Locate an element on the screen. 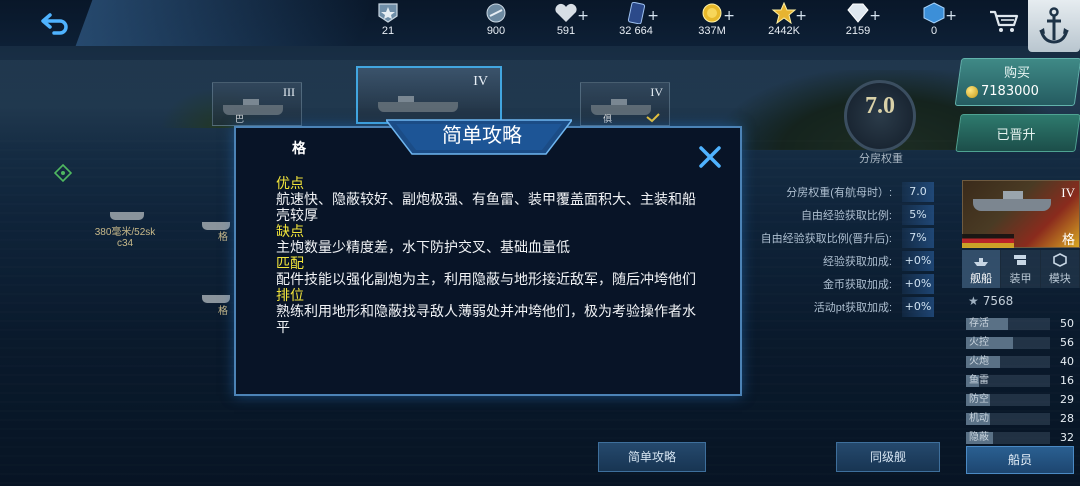 This screenshot has width=1080, height=486. gun-label: 380毫米/52sk c34 is located at coordinates (125, 238).